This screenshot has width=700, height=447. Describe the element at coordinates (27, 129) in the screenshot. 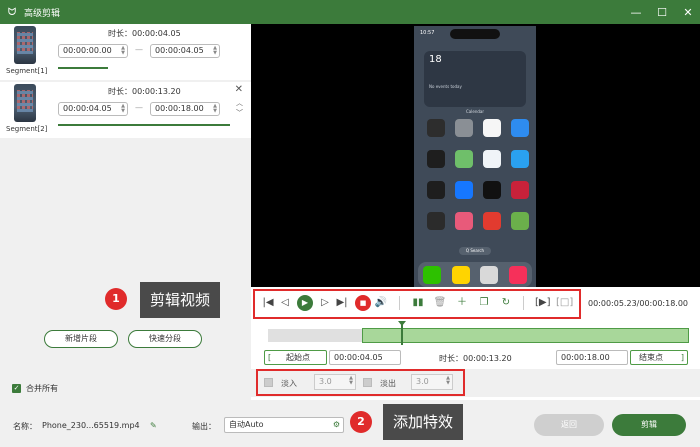

I see `segment-label: Segment[2]` at that location.